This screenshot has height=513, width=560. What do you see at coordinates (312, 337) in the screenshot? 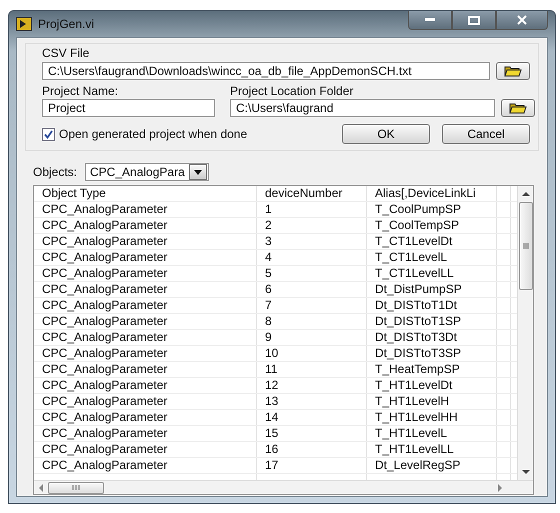
I see `table-cell: 9` at bounding box center [312, 337].